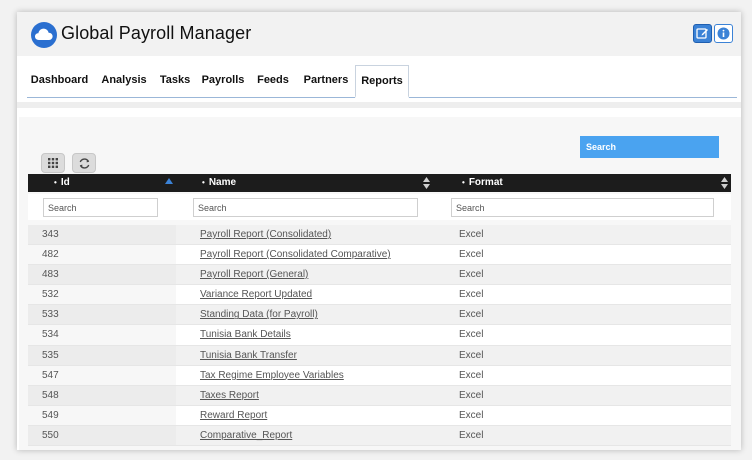  Describe the element at coordinates (326, 81) in the screenshot. I see `tab-partners: Partners` at that location.